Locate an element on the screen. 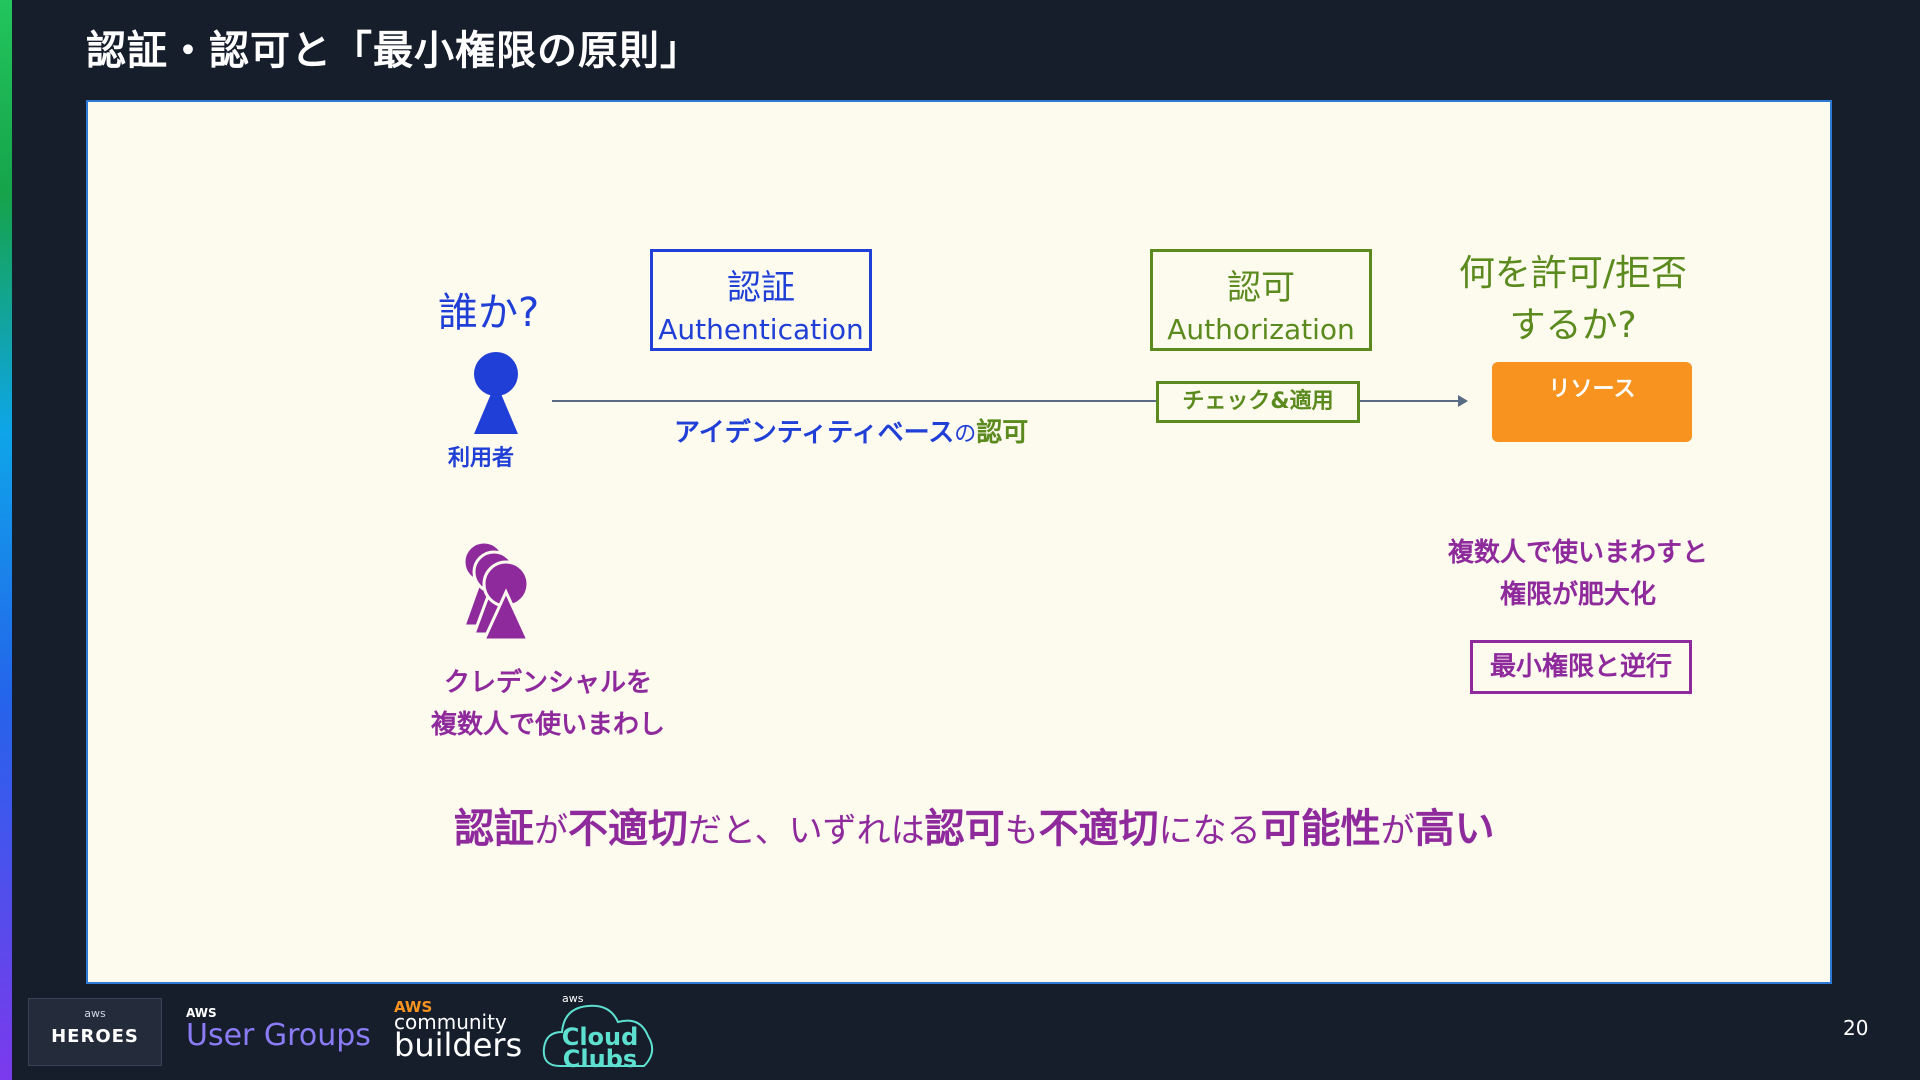  aws-user-groups-logo: AWS User Groups is located at coordinates (278, 1029).